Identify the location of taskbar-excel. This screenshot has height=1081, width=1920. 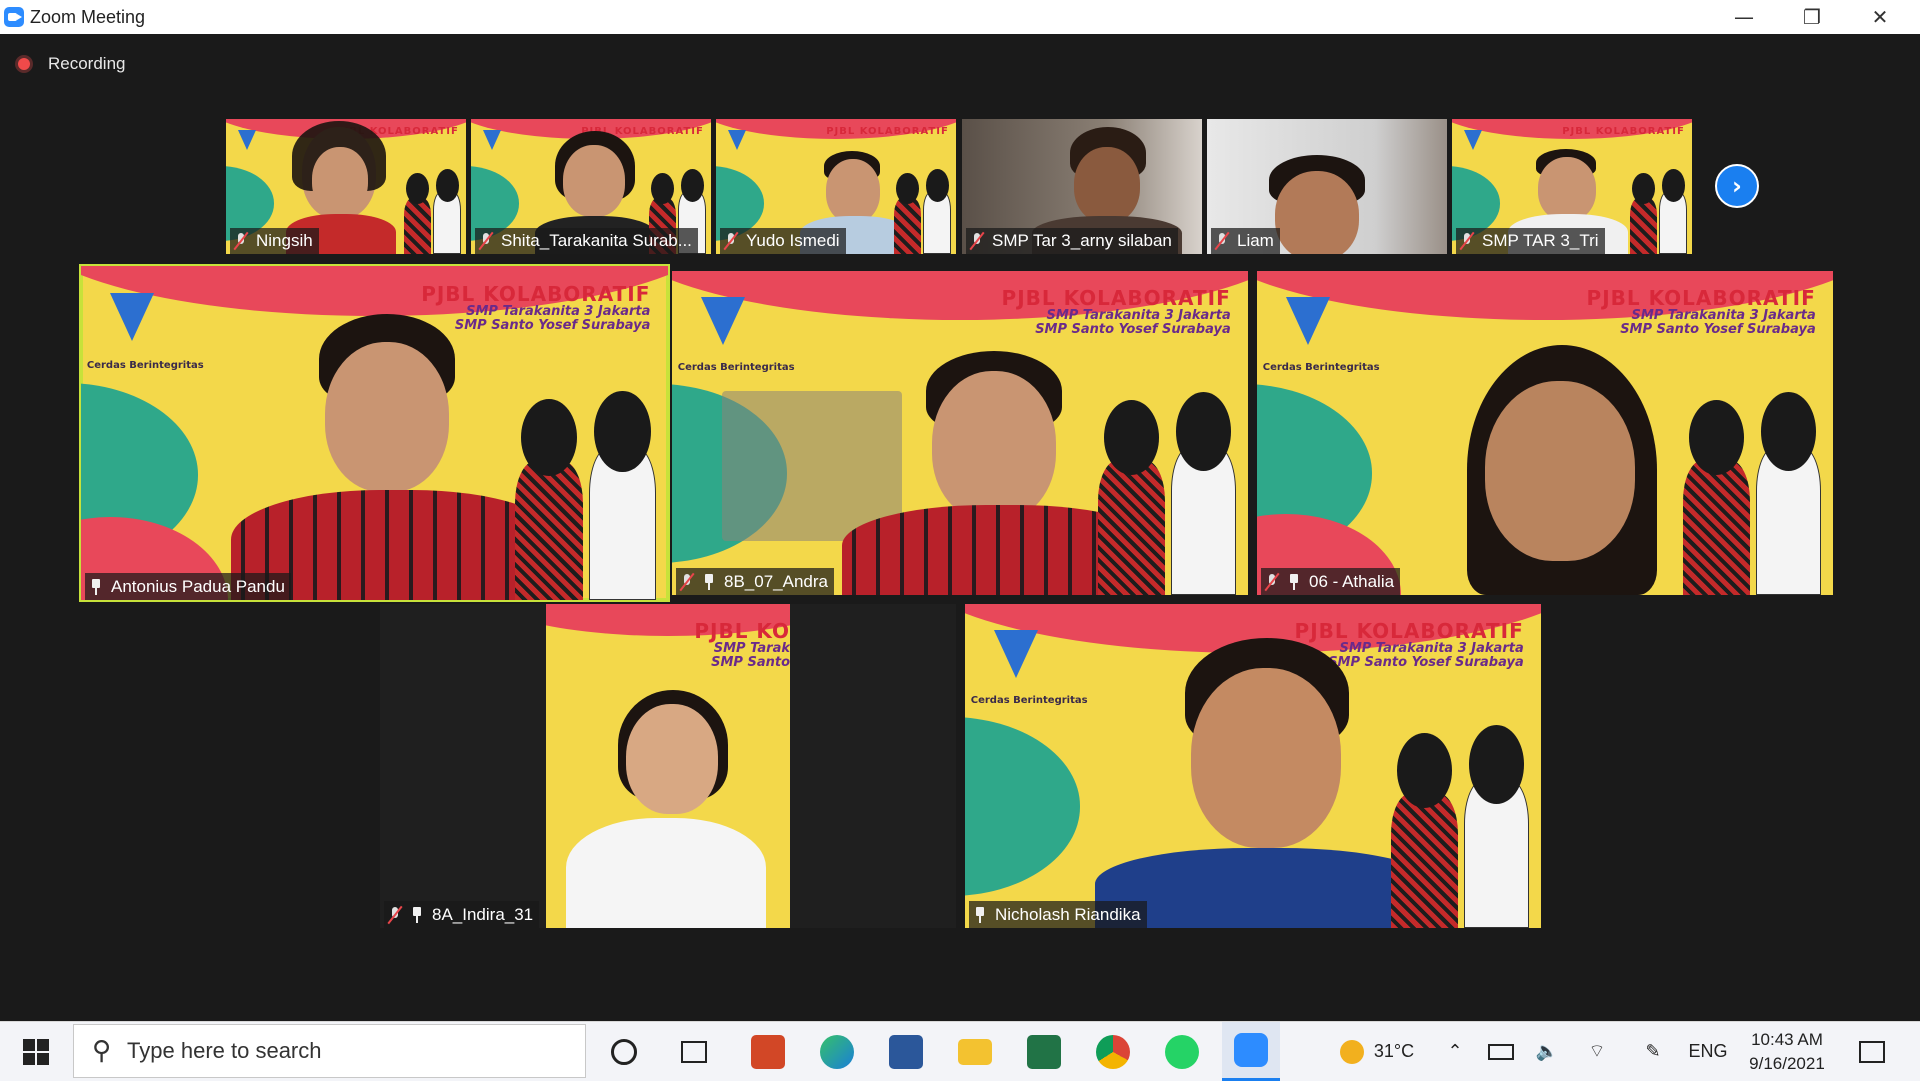
(1044, 1051).